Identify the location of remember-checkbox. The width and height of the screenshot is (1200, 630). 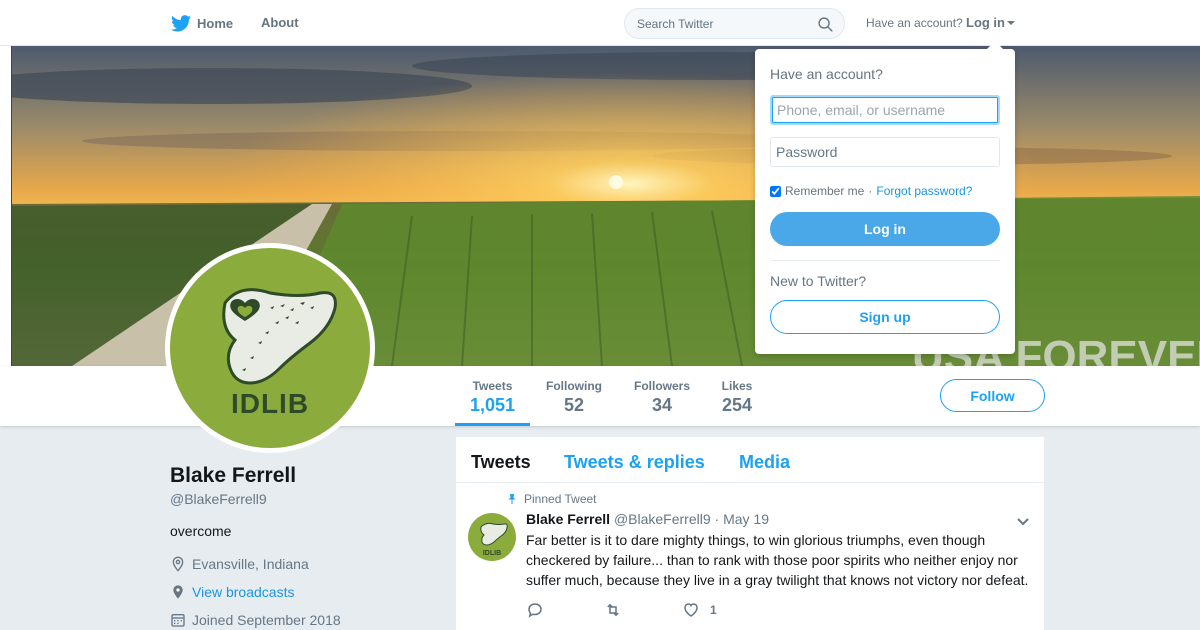
(775, 191).